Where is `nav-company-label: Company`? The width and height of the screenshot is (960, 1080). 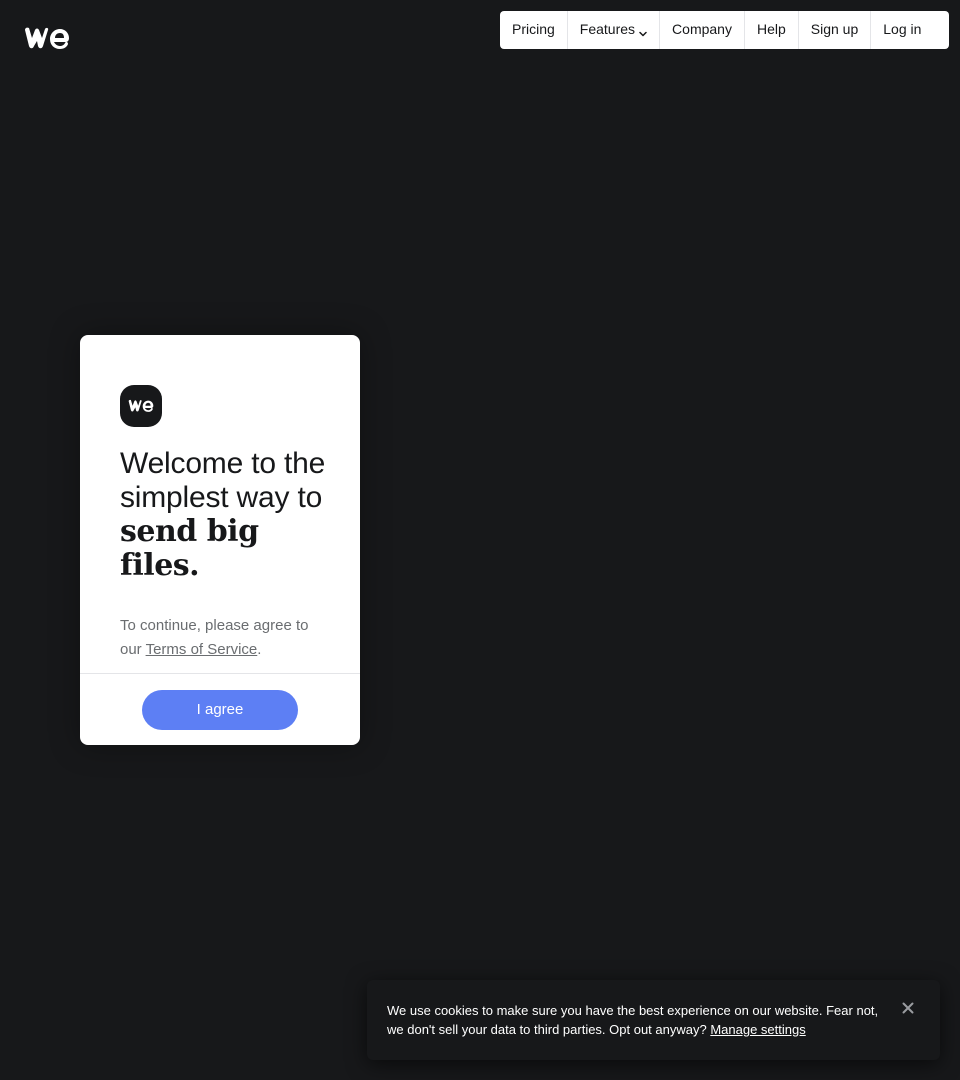 nav-company-label: Company is located at coordinates (702, 28).